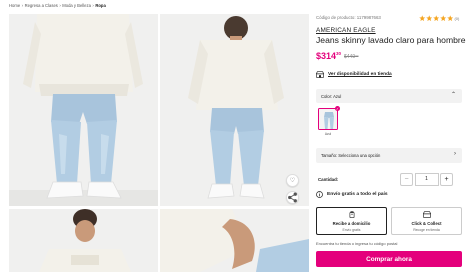  Describe the element at coordinates (328, 134) in the screenshot. I see `swatch-label: Azul` at that location.